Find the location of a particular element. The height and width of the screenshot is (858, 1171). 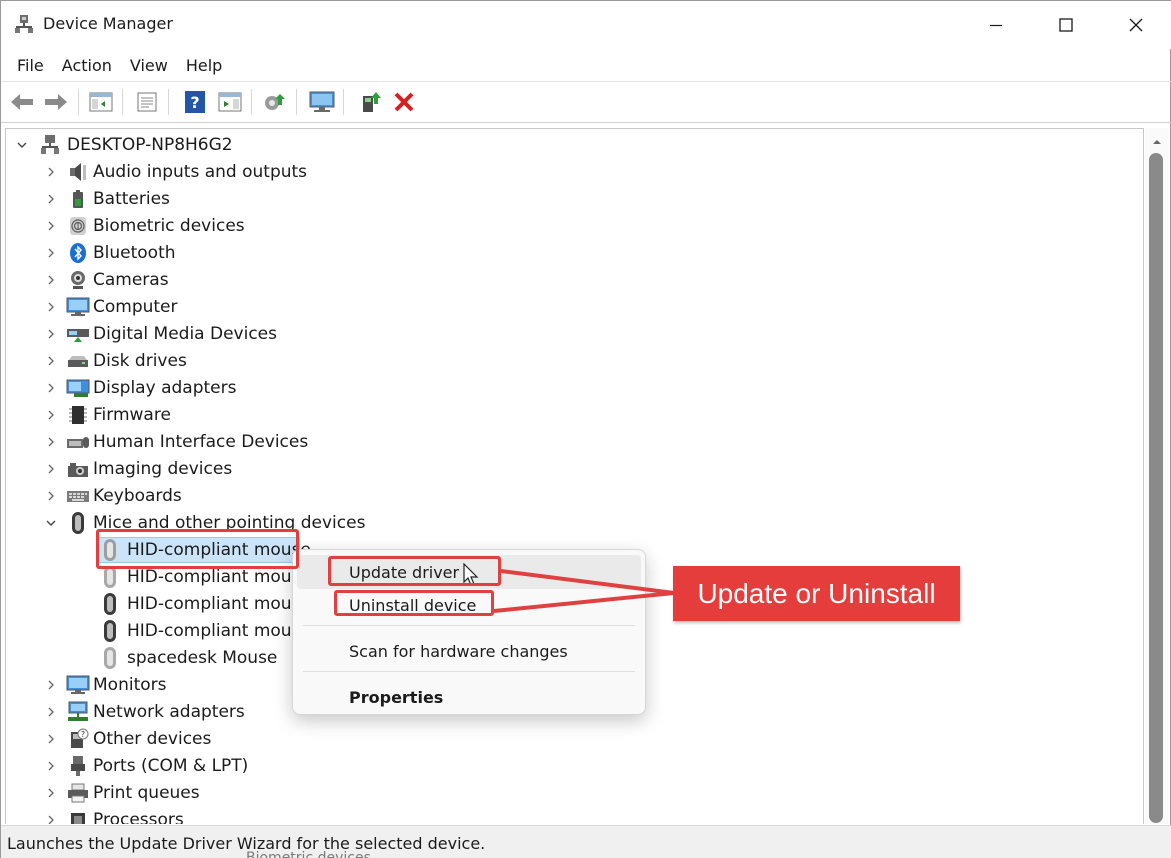

tree-category: Batteries is located at coordinates (107, 198).